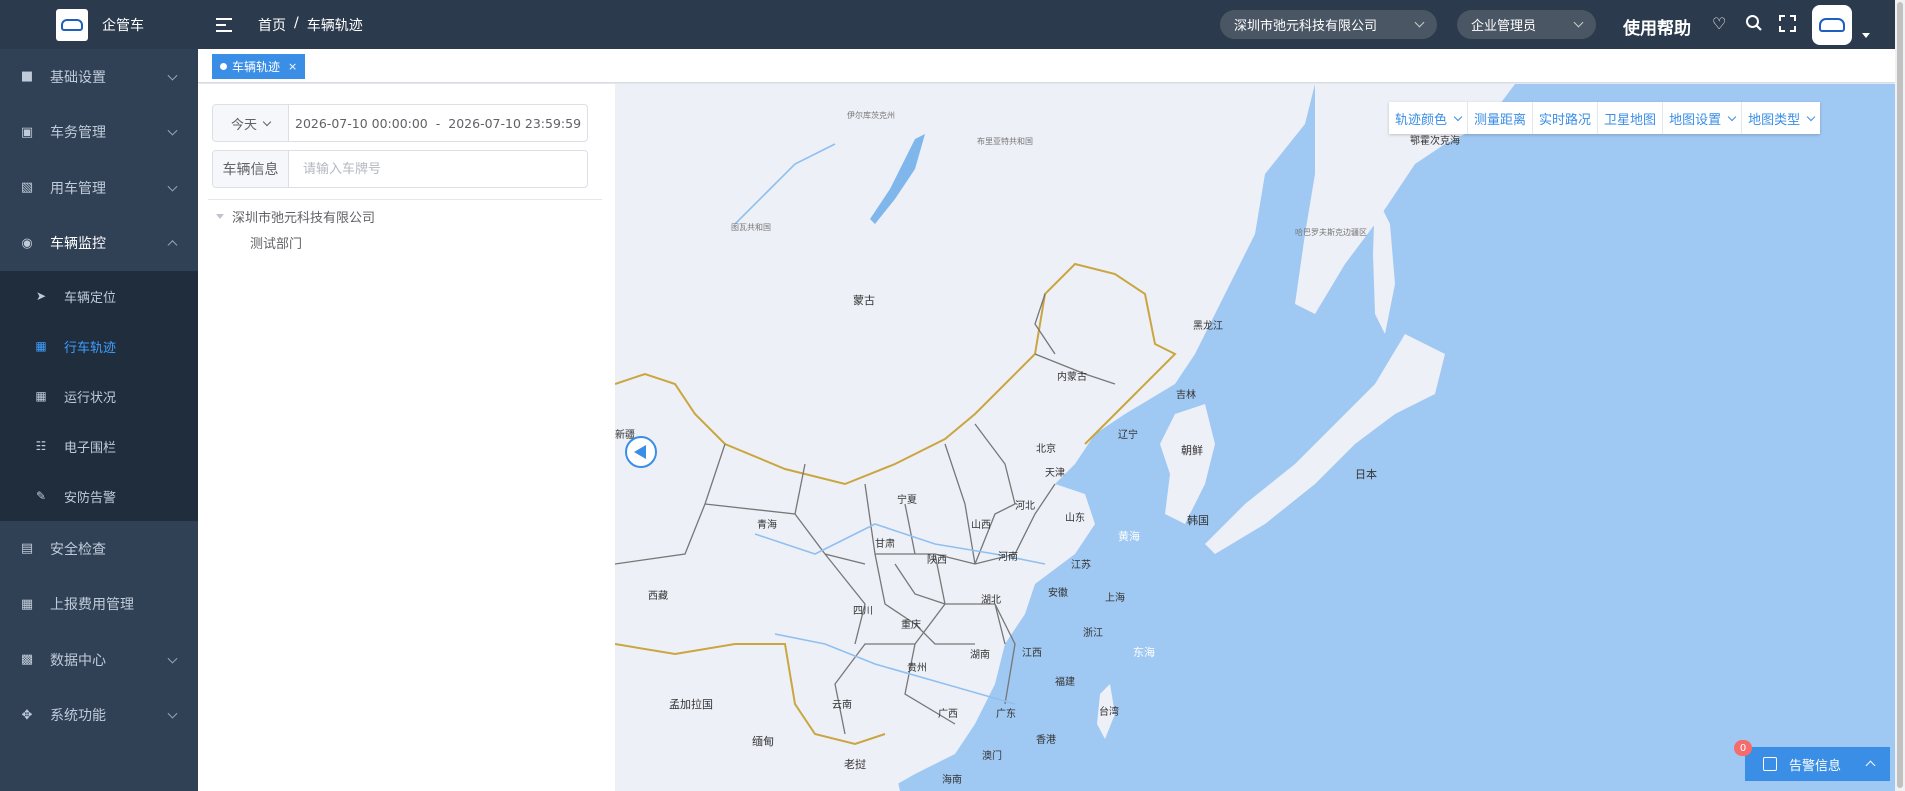 This screenshot has height=791, width=1905. Describe the element at coordinates (27, 243) in the screenshot. I see `globe-icon: ◉` at that location.